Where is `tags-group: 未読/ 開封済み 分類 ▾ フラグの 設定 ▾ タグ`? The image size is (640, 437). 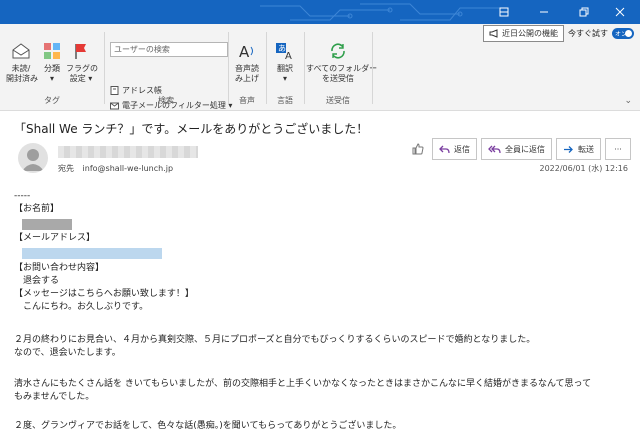 tags-group: 未読/ 開封済み 分類 ▾ フラグの 設定 ▾ タグ is located at coordinates (52, 68).